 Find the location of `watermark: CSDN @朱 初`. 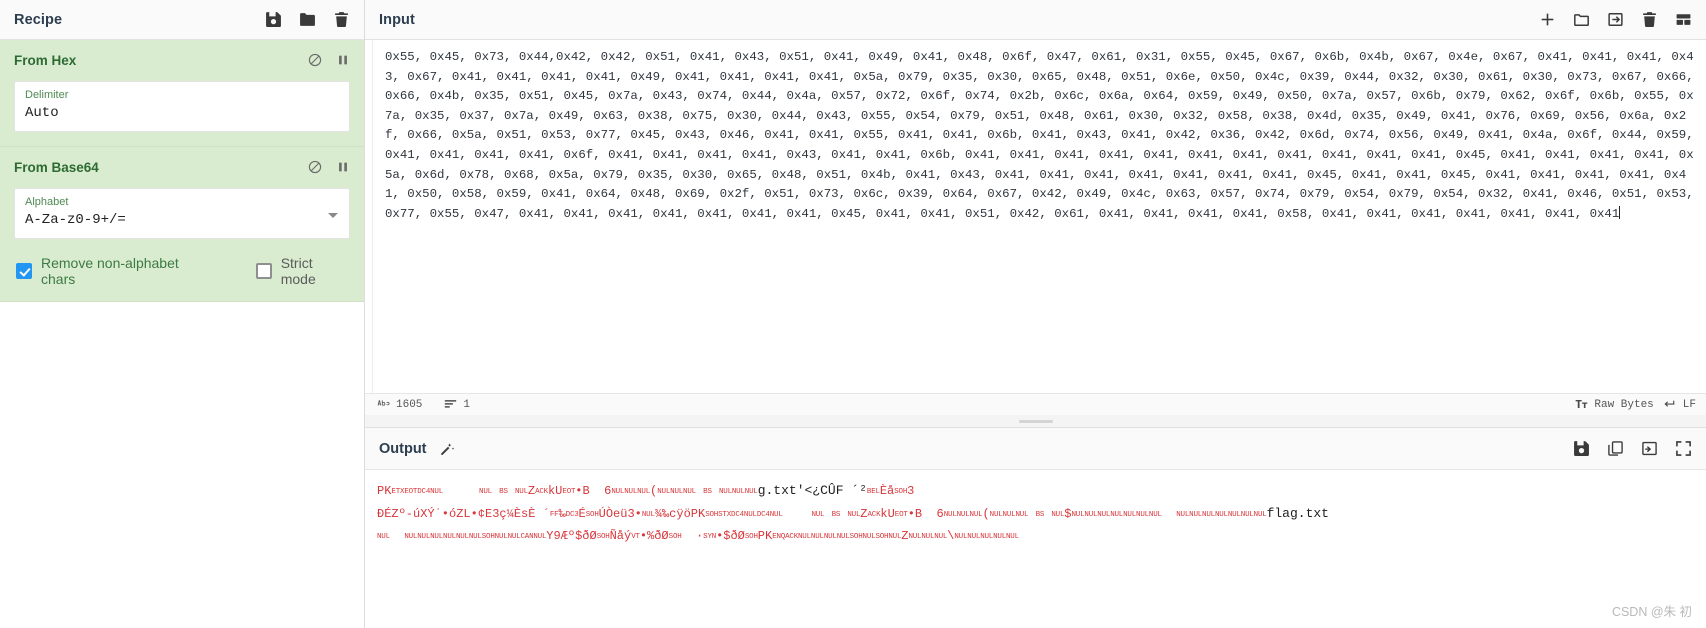

watermark: CSDN @朱 初 is located at coordinates (1651, 612).